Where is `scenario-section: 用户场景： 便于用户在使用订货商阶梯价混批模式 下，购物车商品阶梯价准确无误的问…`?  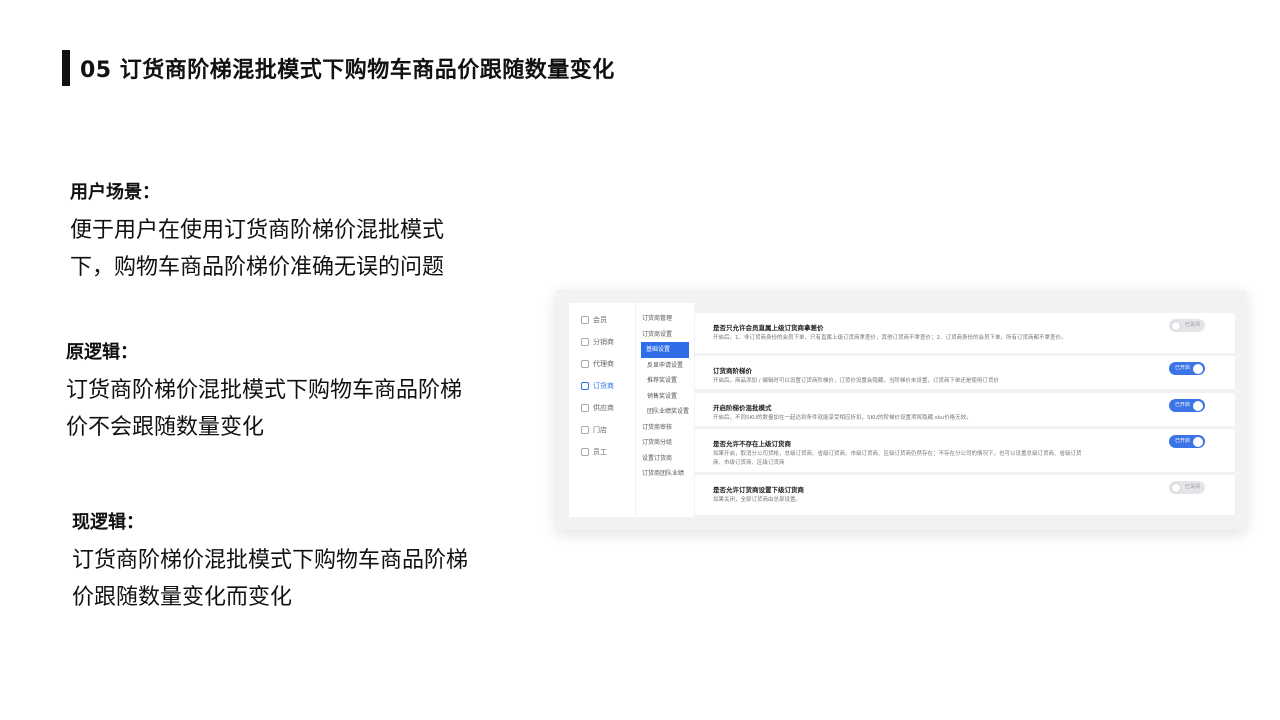 scenario-section: 用户场景： 便于用户在使用订货商阶梯价混批模式 下，购物车商品阶梯价准确无误的问… is located at coordinates (257, 232).